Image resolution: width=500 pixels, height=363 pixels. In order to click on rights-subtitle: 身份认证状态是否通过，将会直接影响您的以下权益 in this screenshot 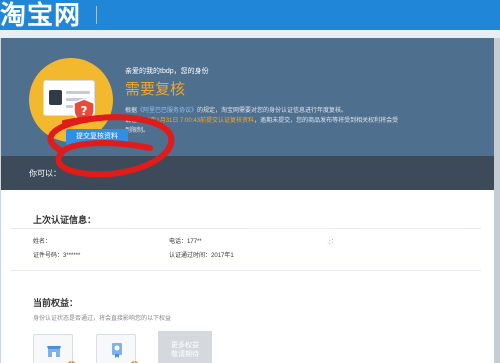, I will do `click(102, 319)`.